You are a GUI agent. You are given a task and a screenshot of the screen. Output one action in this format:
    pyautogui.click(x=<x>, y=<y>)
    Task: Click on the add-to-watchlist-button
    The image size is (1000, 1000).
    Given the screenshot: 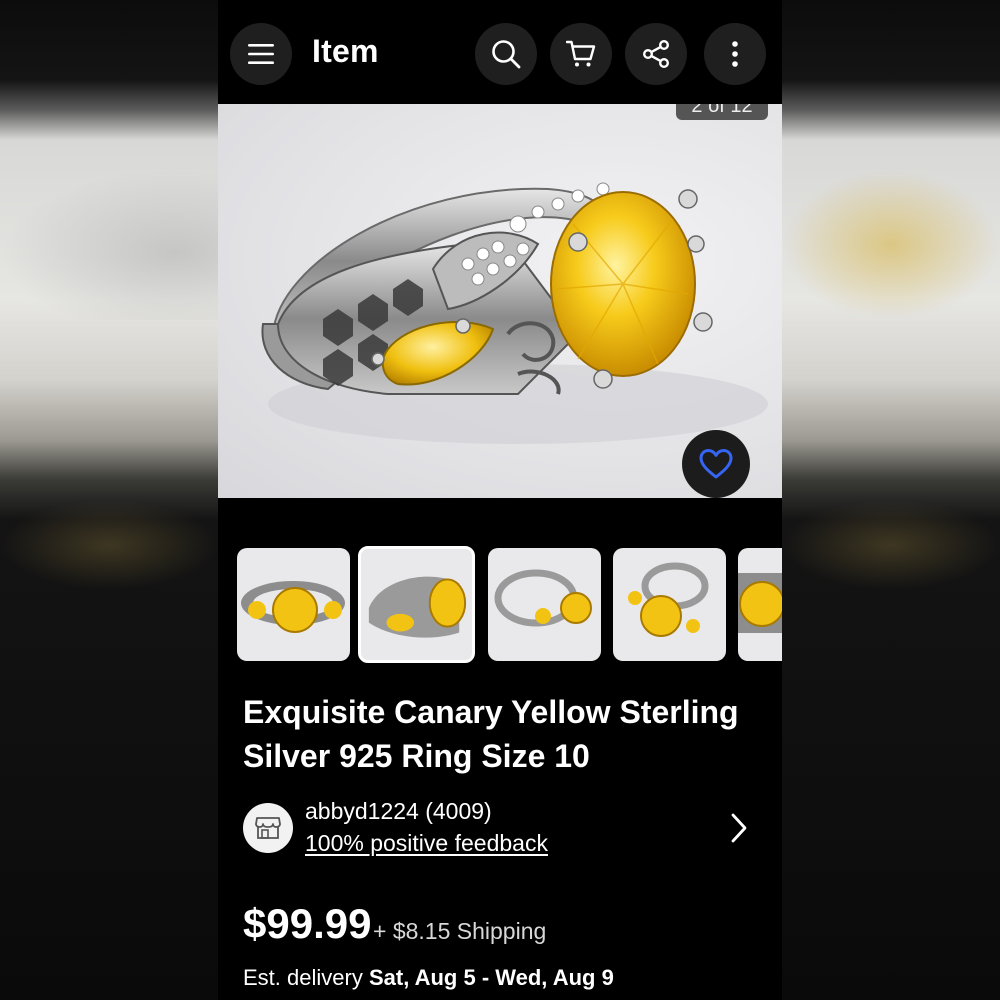 What is the action you would take?
    pyautogui.click(x=716, y=464)
    